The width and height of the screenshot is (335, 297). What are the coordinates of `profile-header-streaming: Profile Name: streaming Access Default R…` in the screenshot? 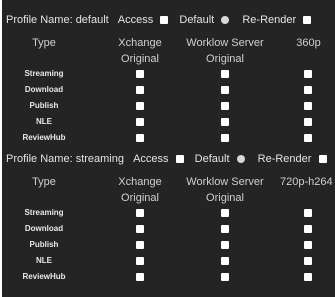 It's located at (170, 159).